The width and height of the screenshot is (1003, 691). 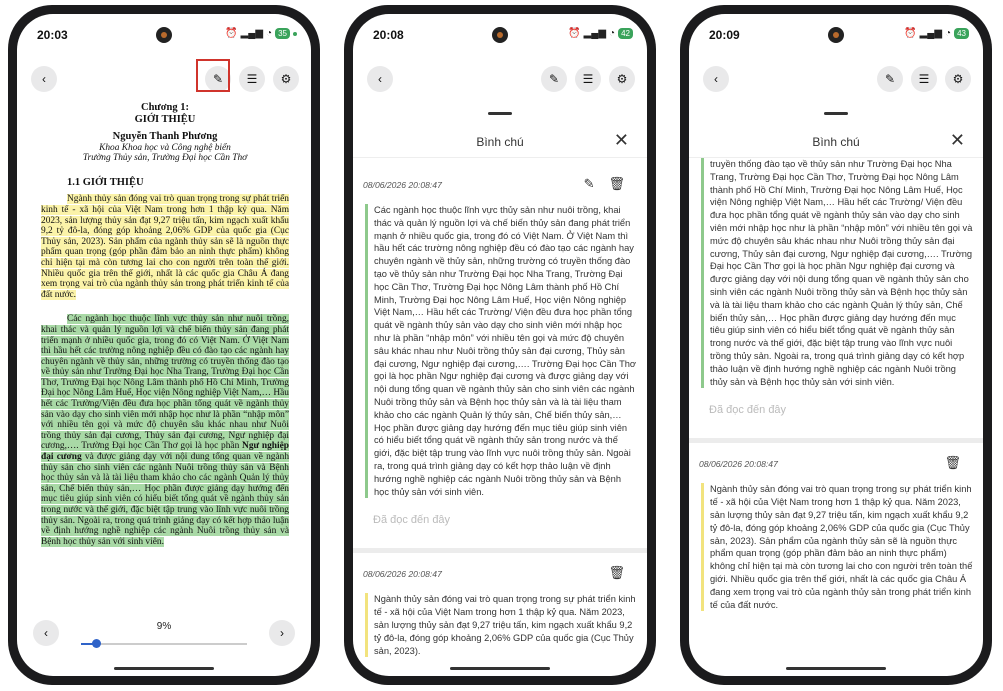 What do you see at coordinates (625, 33) in the screenshot?
I see `battery-indicator: 42` at bounding box center [625, 33].